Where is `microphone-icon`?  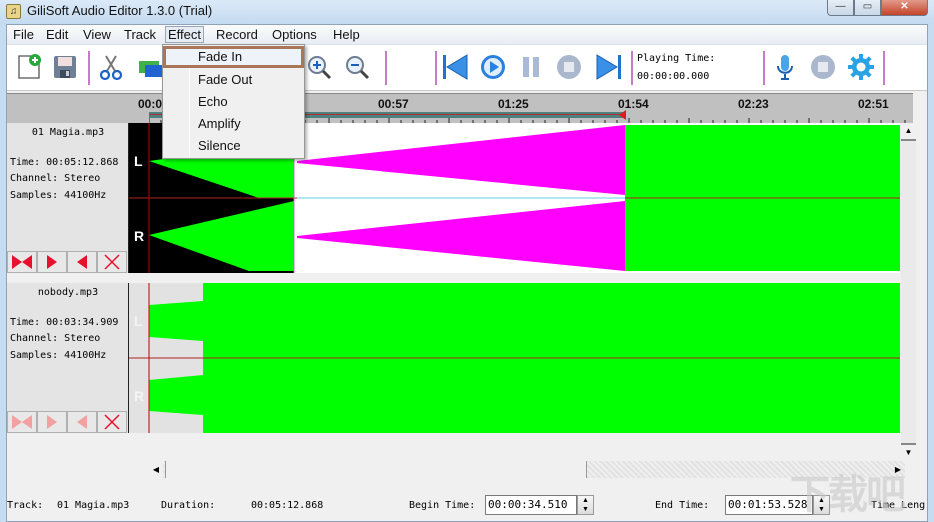
microphone-icon is located at coordinates (785, 67).